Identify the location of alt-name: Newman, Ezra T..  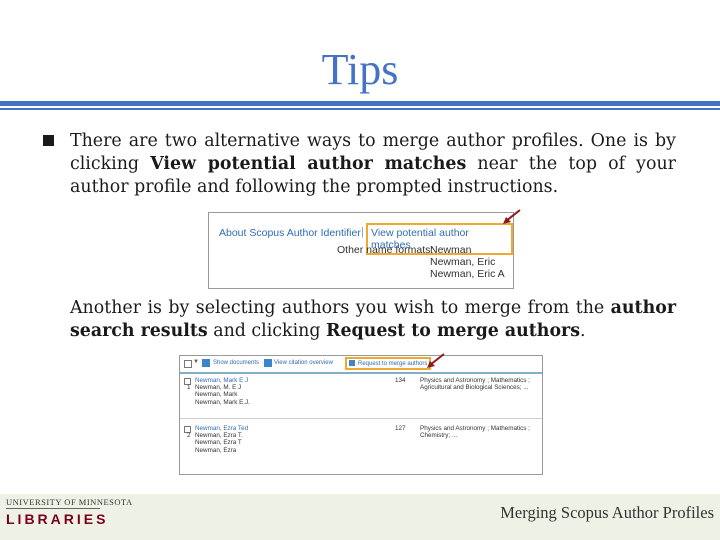
(219, 436).